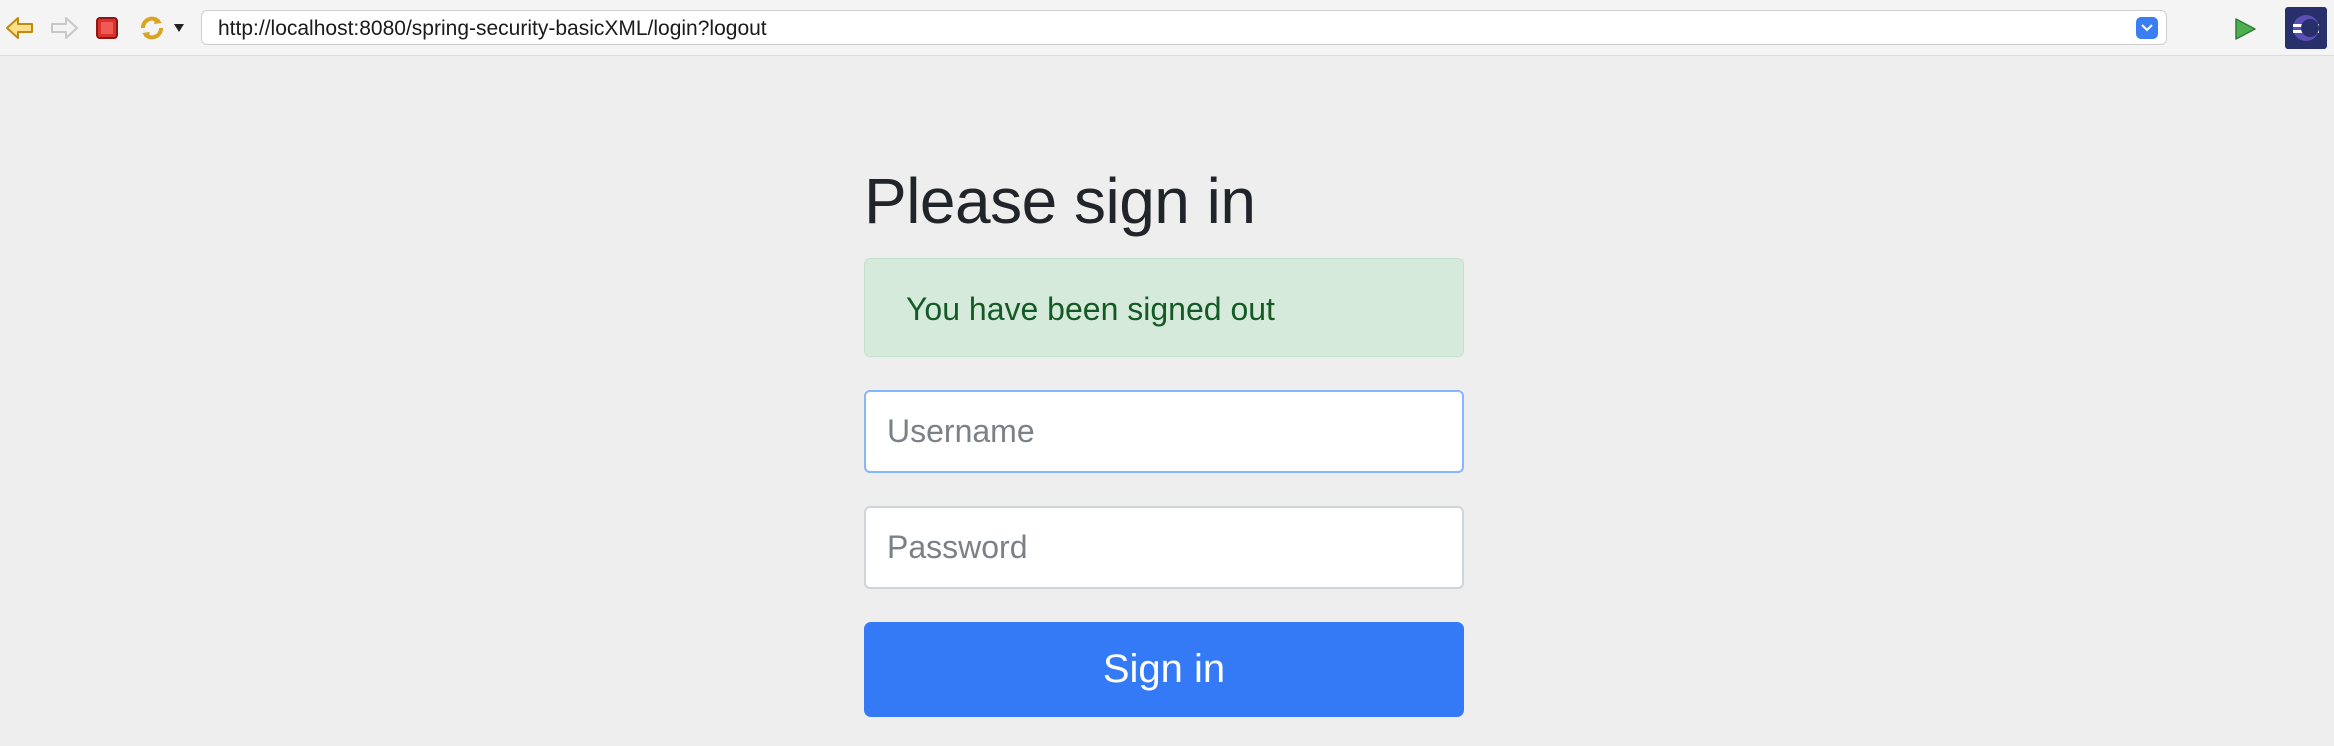 The height and width of the screenshot is (746, 2334). Describe the element at coordinates (1090, 309) in the screenshot. I see `alert-message: You have been signed out` at that location.